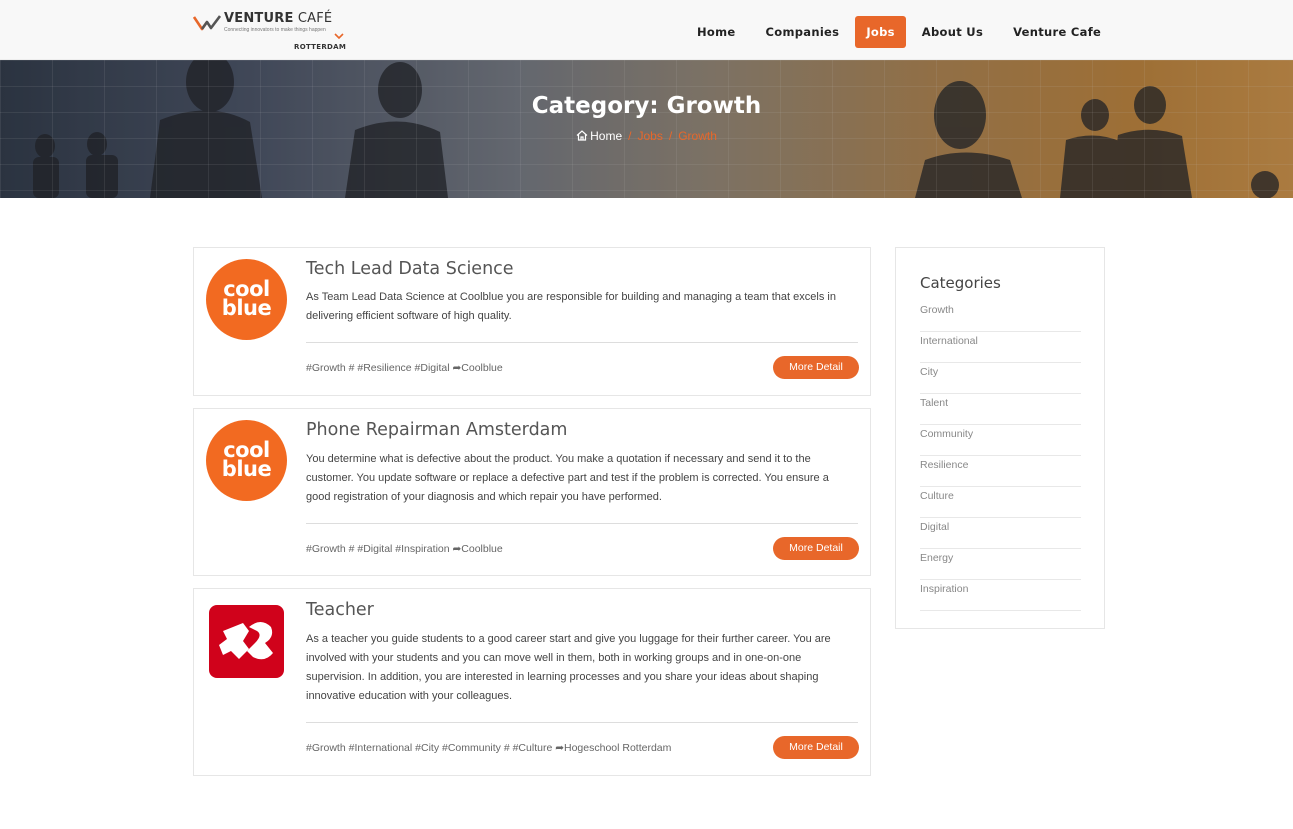  I want to click on page-title: Category: Growth, so click(646, 106).